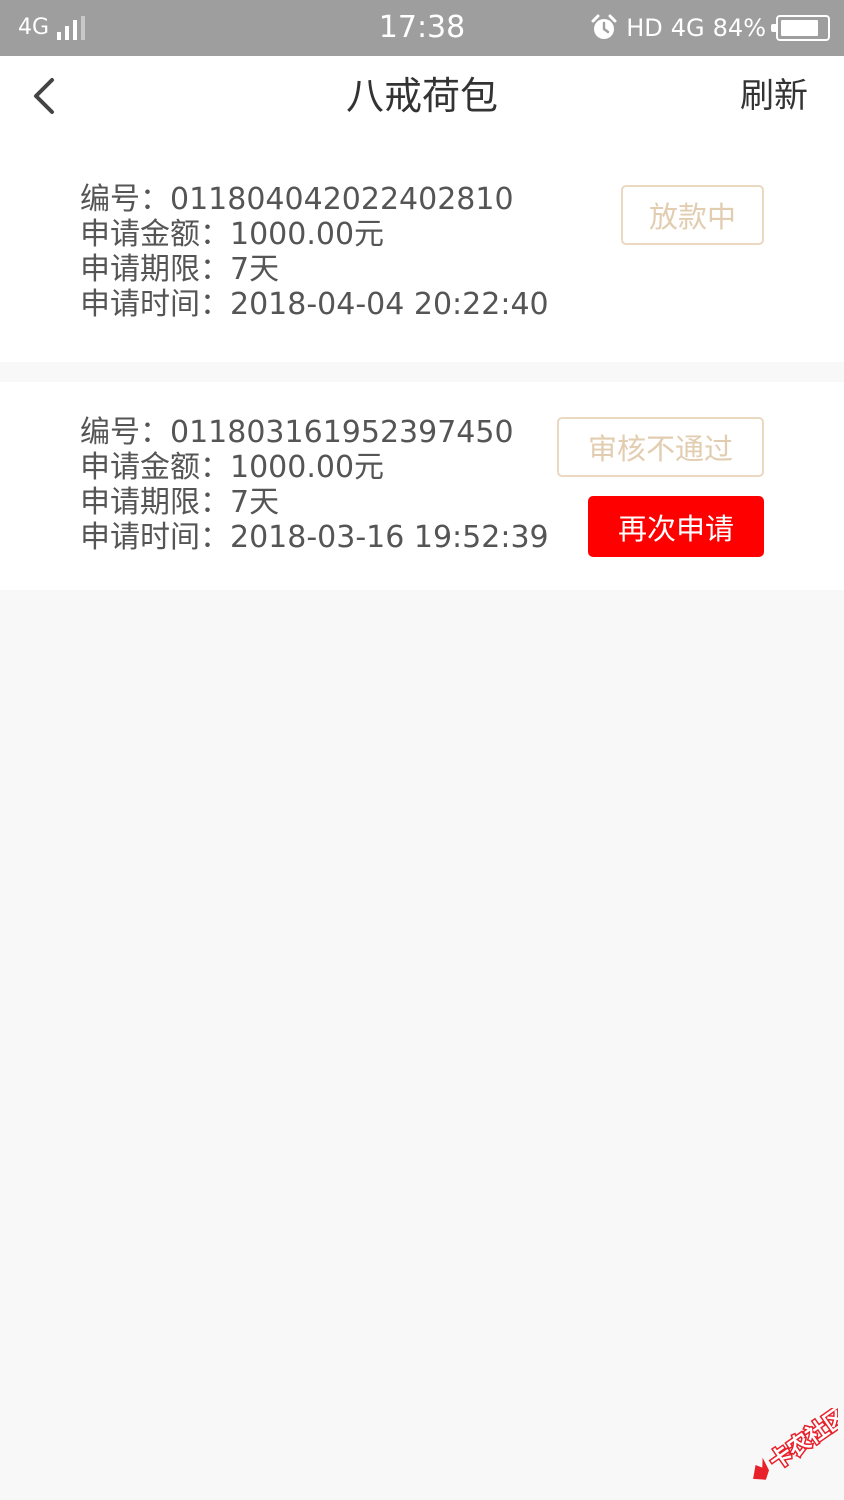  I want to click on order-id: 011803161952397450, so click(342, 432).